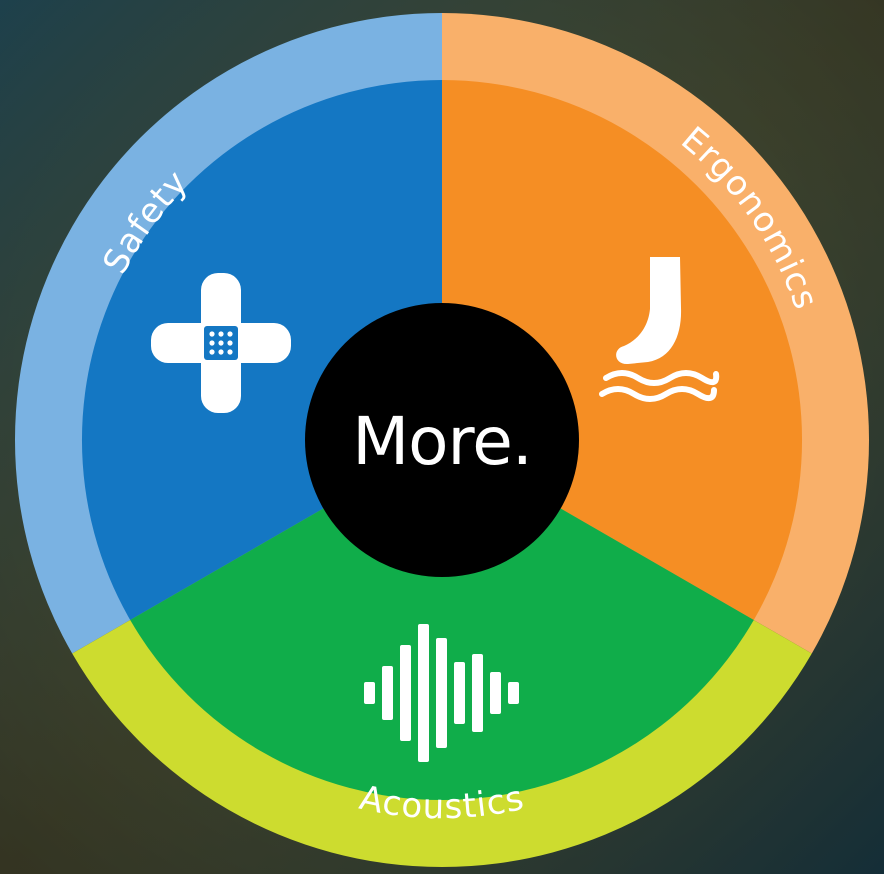 This screenshot has width=884, height=874. I want to click on center-label: More., so click(442, 441).